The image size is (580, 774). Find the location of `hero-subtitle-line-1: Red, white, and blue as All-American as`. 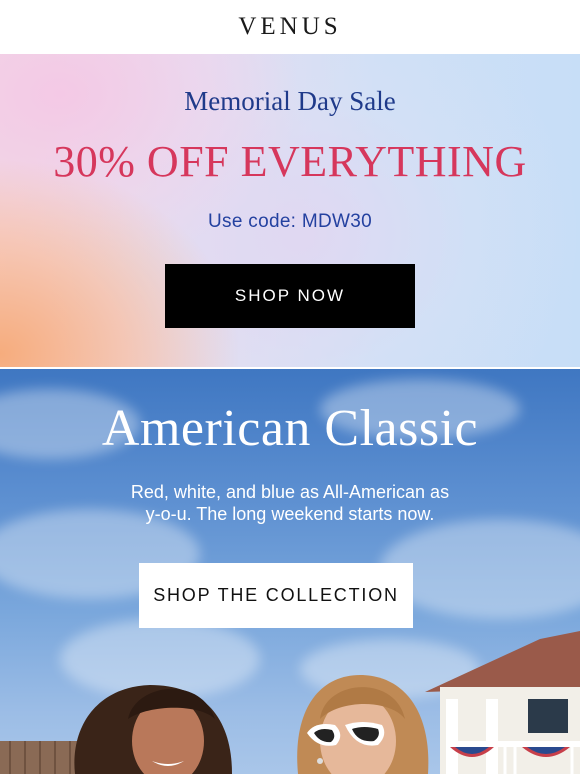

hero-subtitle-line-1: Red, white, and blue as All-American as is located at coordinates (290, 492).